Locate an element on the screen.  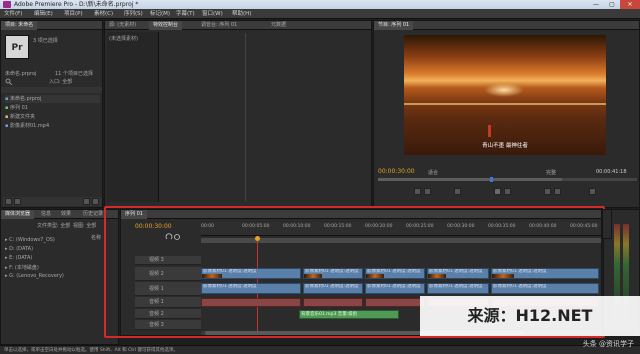
maximize-button: ▢ is located at coordinates (612, 4).